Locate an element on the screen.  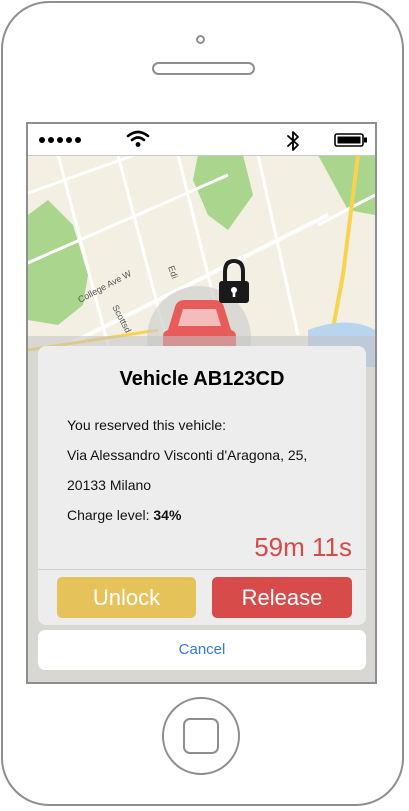
reservation-timer: 59m 11s is located at coordinates (303, 547).